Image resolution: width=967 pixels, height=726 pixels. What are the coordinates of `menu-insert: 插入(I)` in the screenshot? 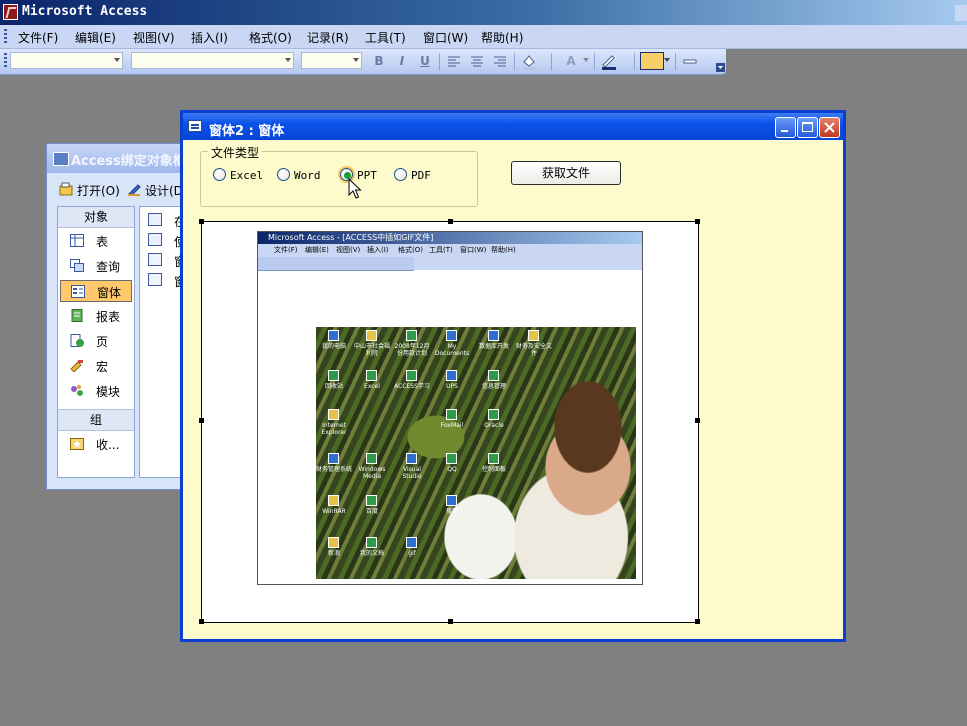 It's located at (209, 37).